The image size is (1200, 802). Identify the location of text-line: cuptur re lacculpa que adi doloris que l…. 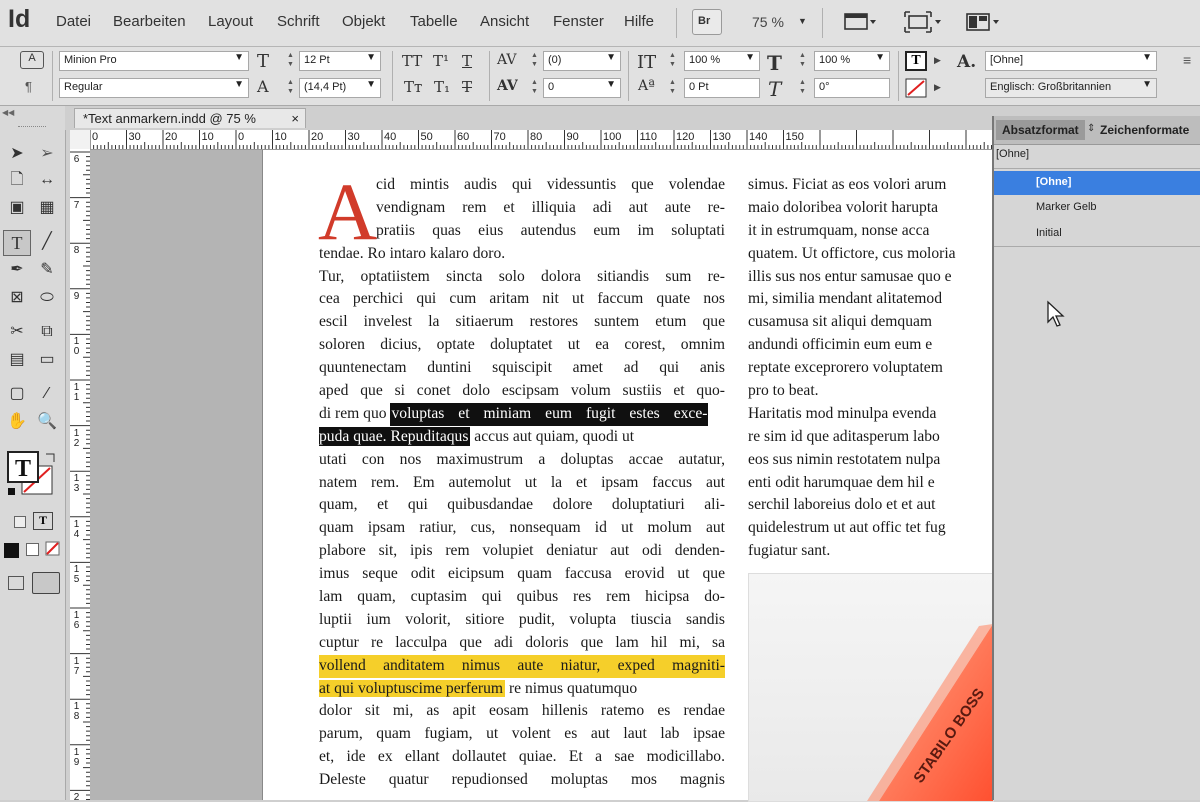
(522, 643).